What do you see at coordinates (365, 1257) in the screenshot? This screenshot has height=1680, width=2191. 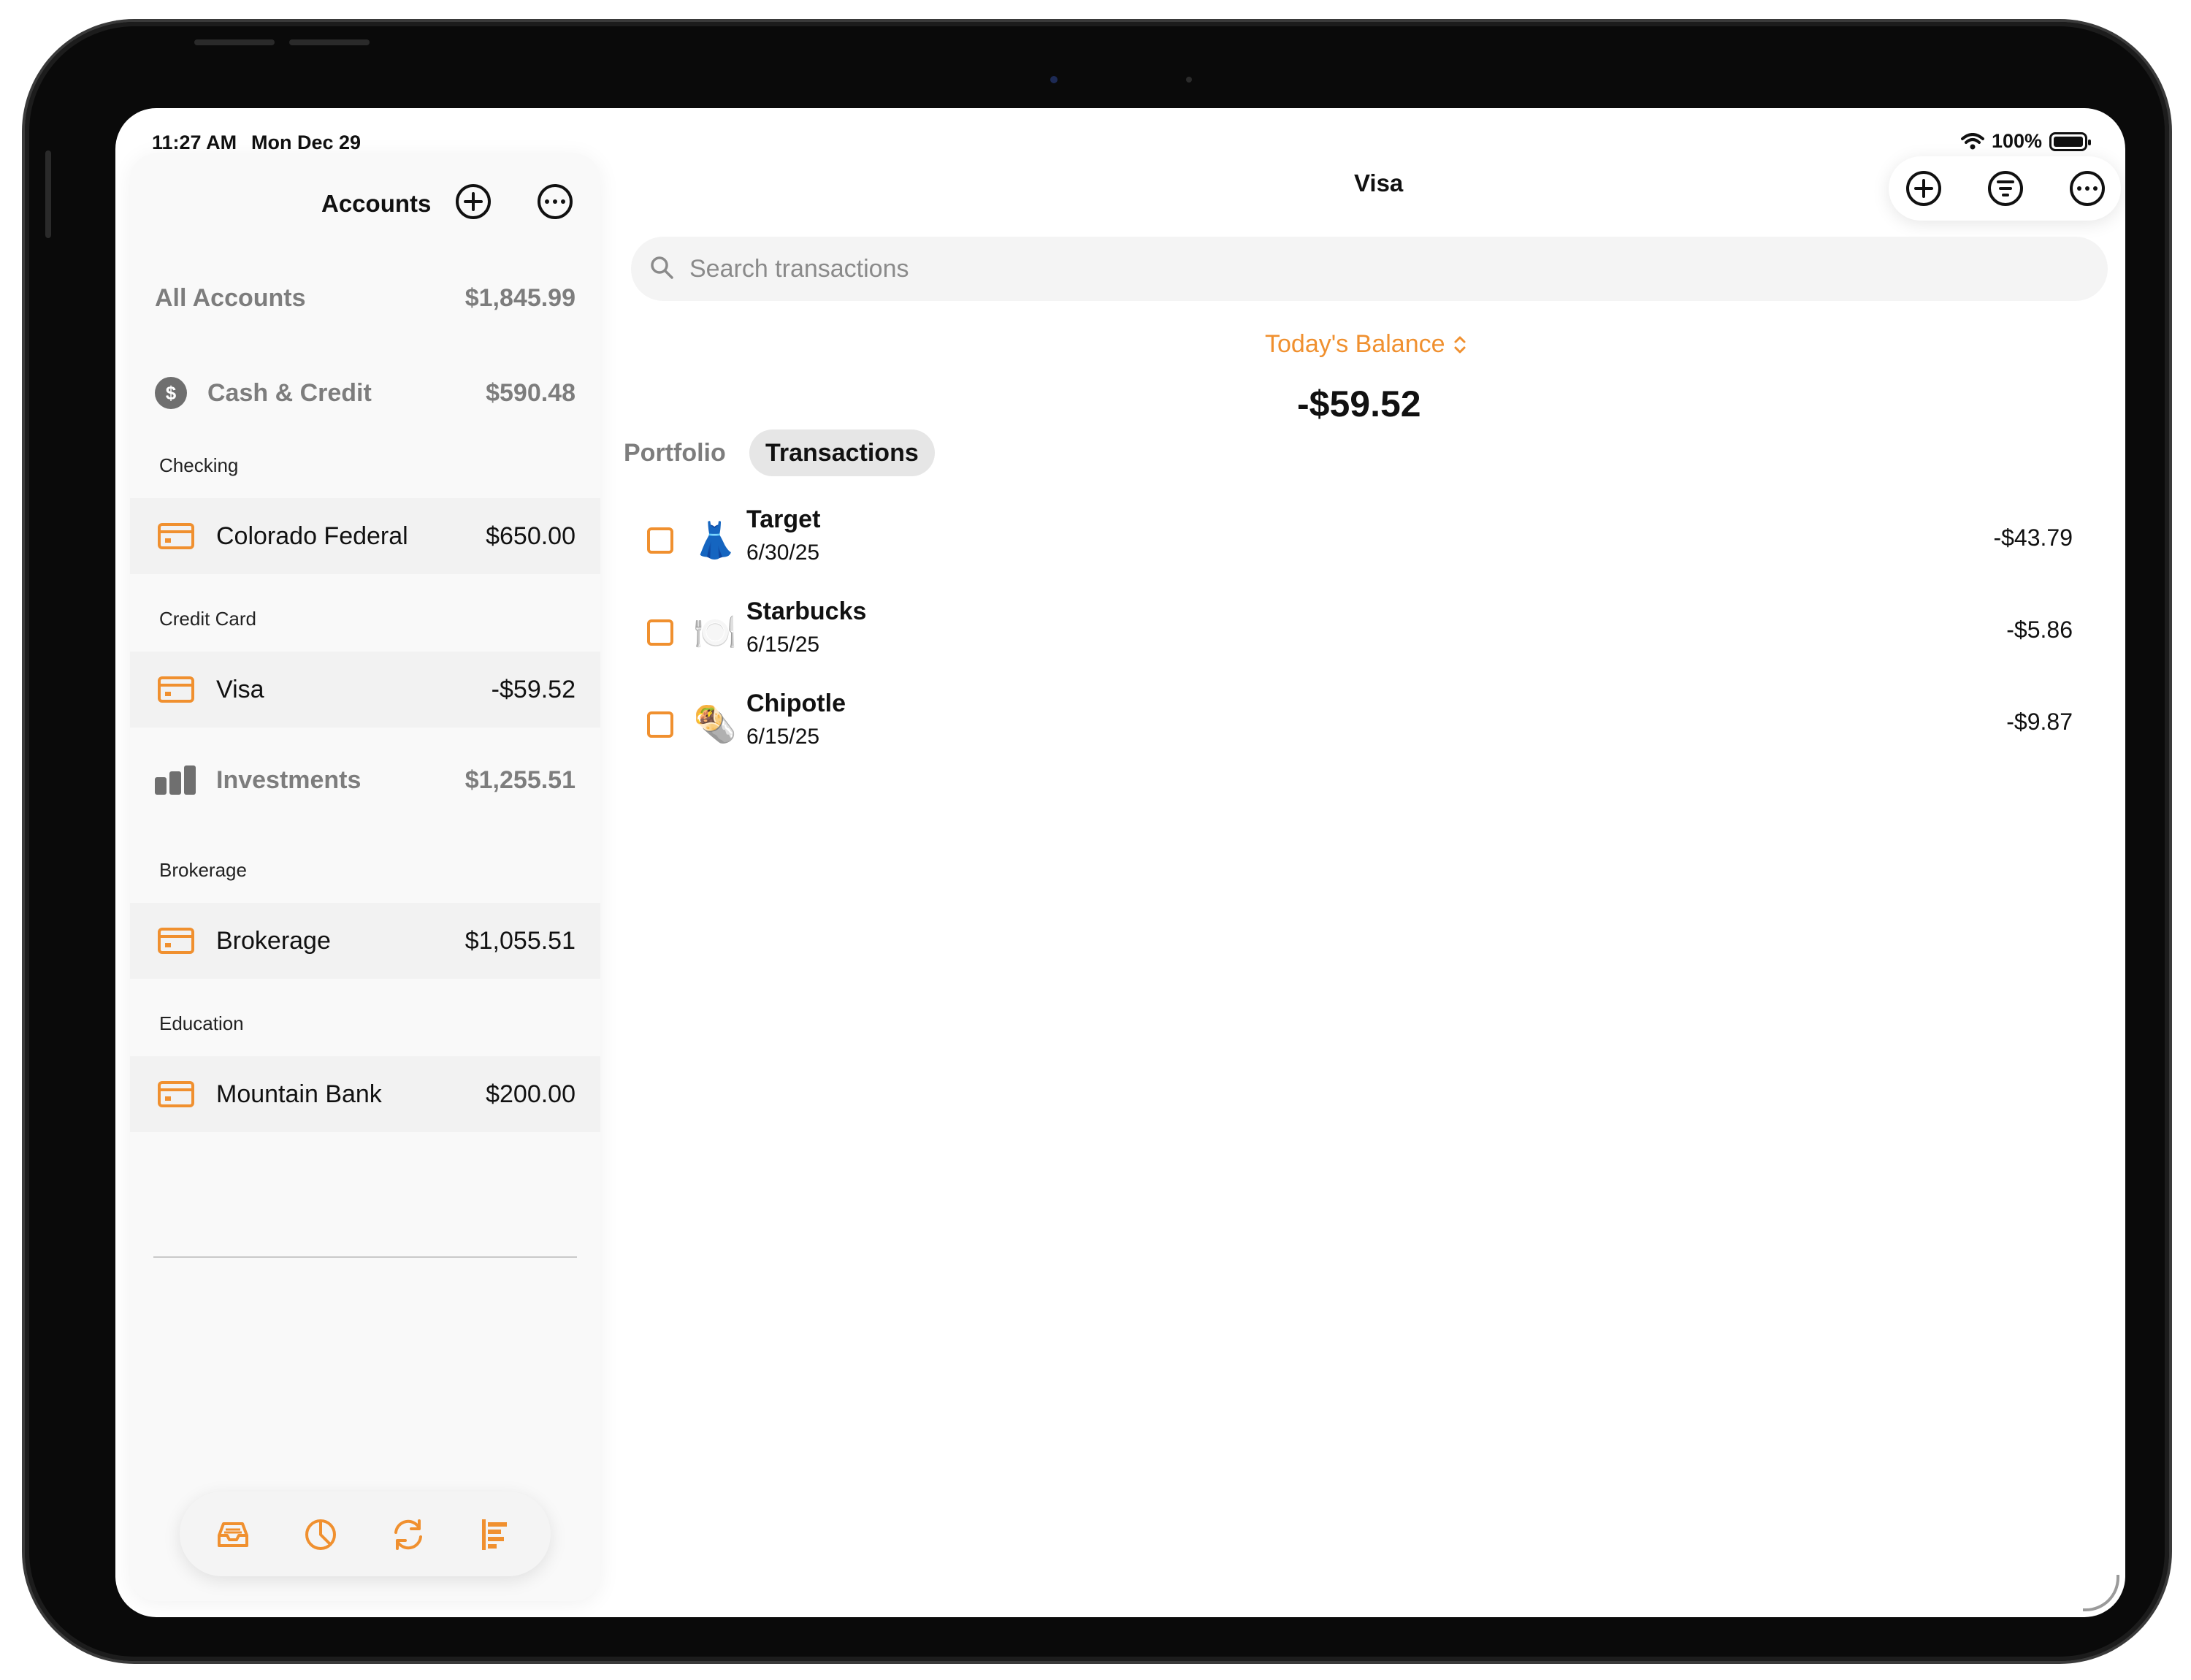 I see `sidebar-divider` at bounding box center [365, 1257].